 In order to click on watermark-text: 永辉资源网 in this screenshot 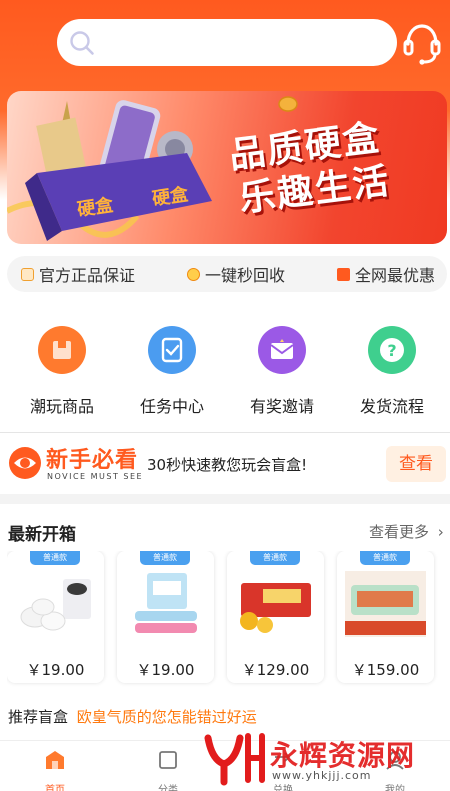, I will do `click(343, 755)`.